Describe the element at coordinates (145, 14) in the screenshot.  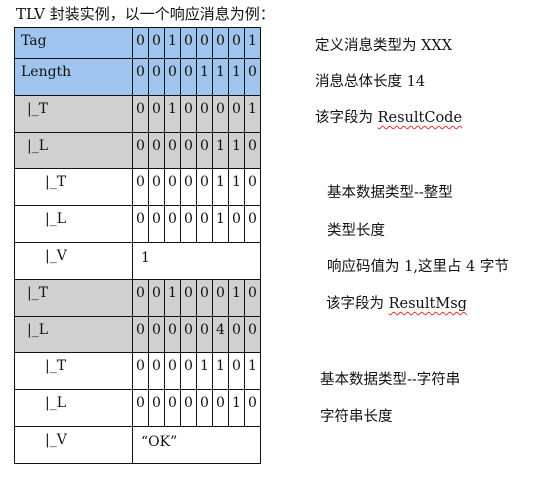
I see `intro-text: TLV 封装实例，以一个响应消息为例：` at that location.